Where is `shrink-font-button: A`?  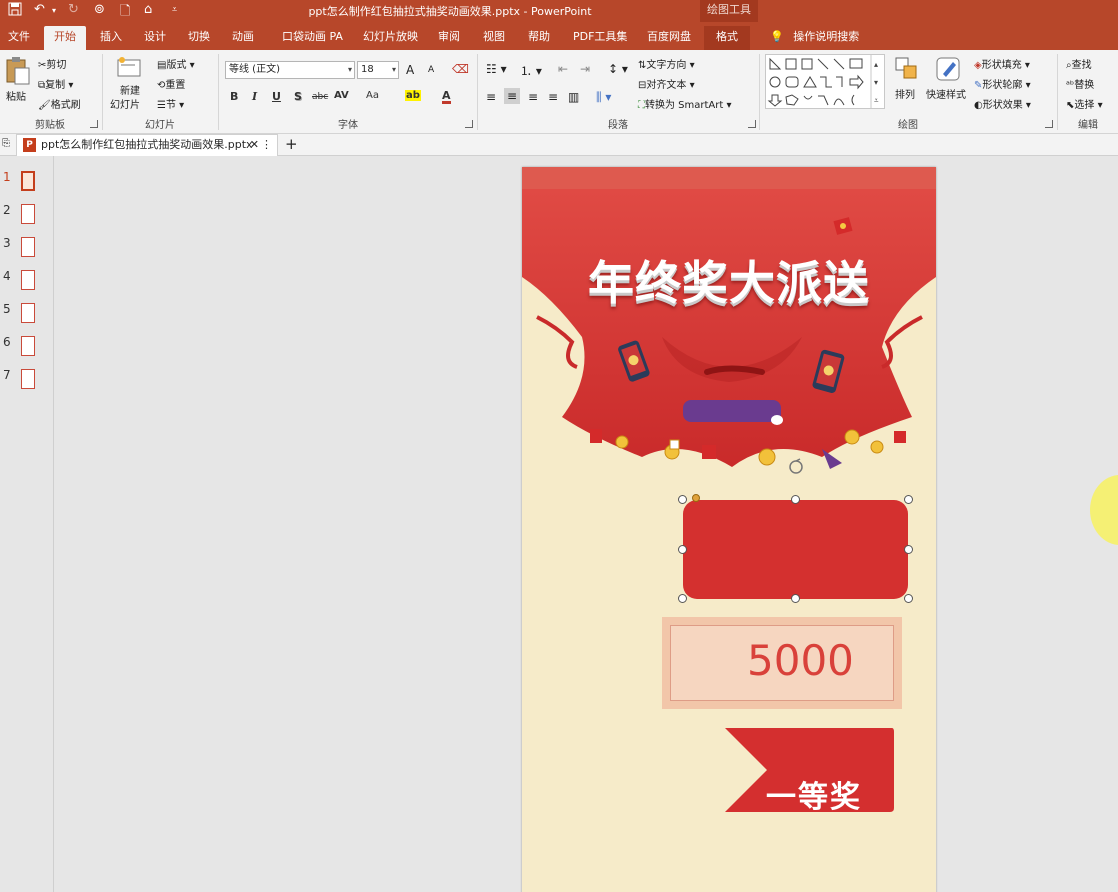 shrink-font-button: A is located at coordinates (431, 70).